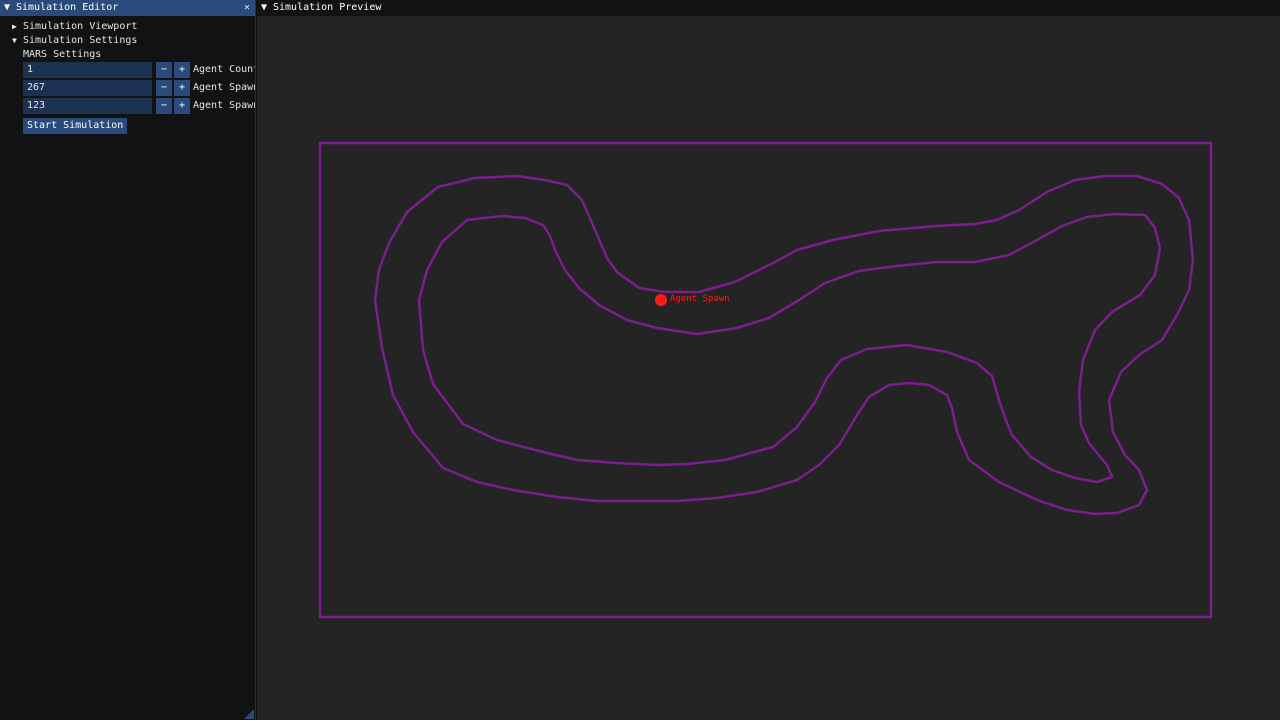 This screenshot has height=720, width=1280. I want to click on section-label-mars-settings: MARS Settings, so click(62, 54).